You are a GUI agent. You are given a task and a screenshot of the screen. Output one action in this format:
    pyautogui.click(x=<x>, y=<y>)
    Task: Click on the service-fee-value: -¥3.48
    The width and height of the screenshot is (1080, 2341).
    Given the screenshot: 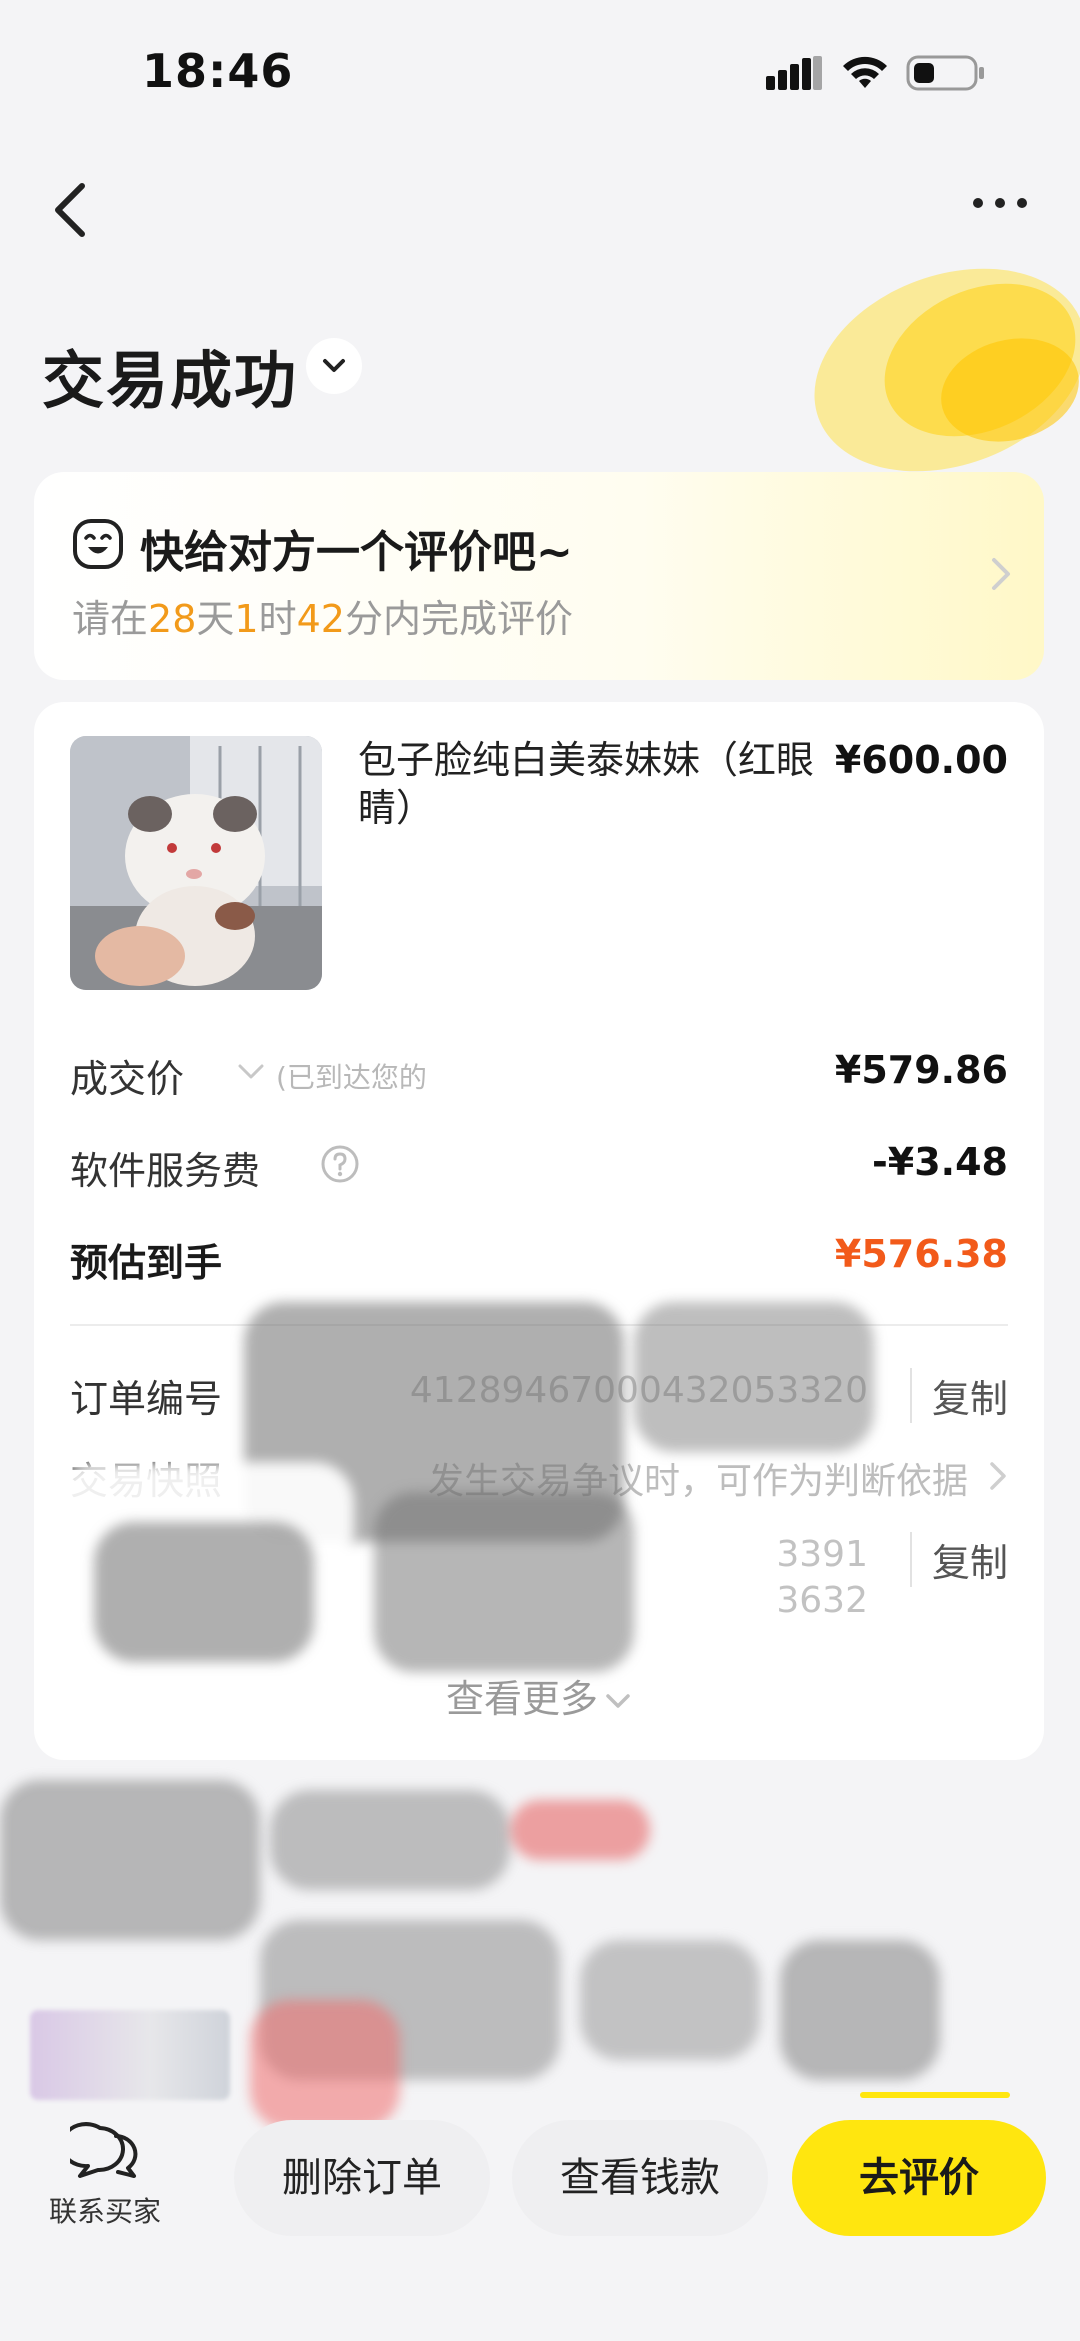 What is the action you would take?
    pyautogui.click(x=940, y=1162)
    